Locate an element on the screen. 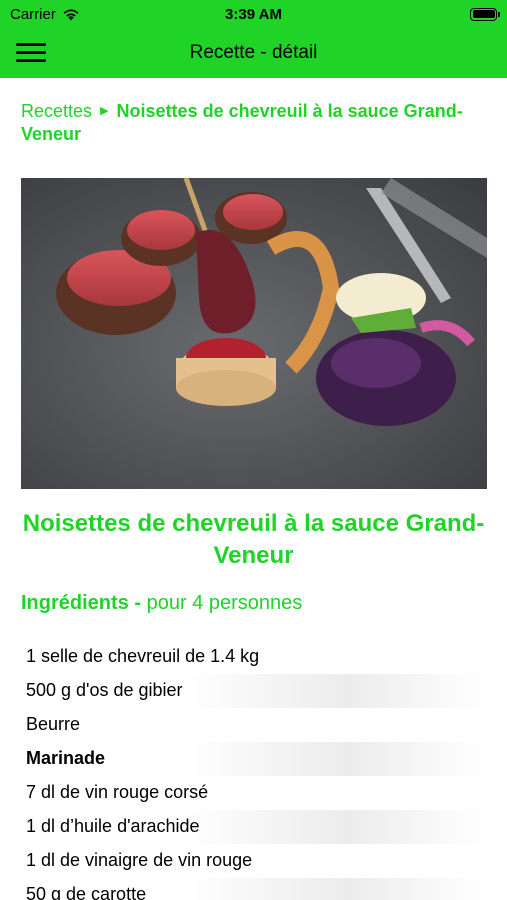 The width and height of the screenshot is (507, 900). ingredient-item: 1 dl d’huile d'arachide is located at coordinates (254, 827).